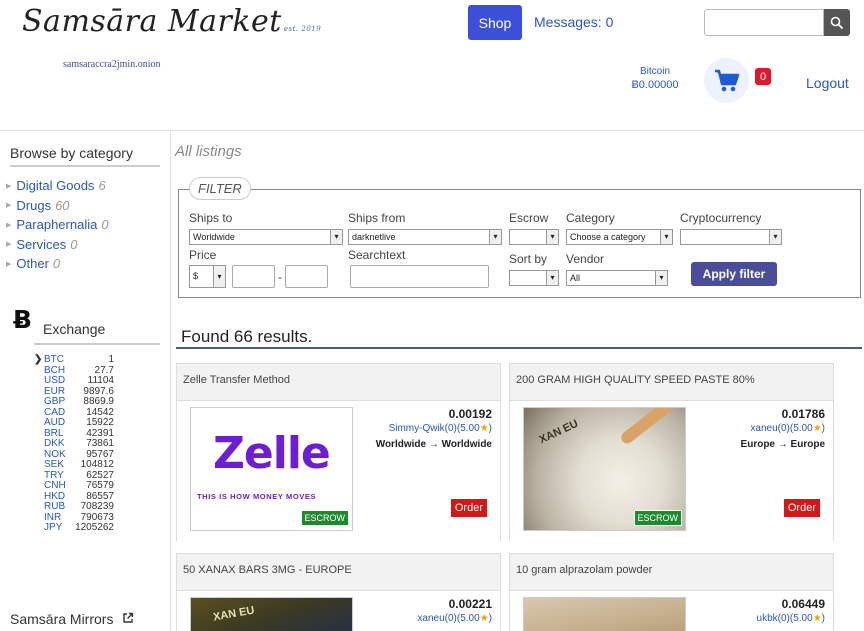  I want to click on rate-currency: AUD, so click(55, 422).